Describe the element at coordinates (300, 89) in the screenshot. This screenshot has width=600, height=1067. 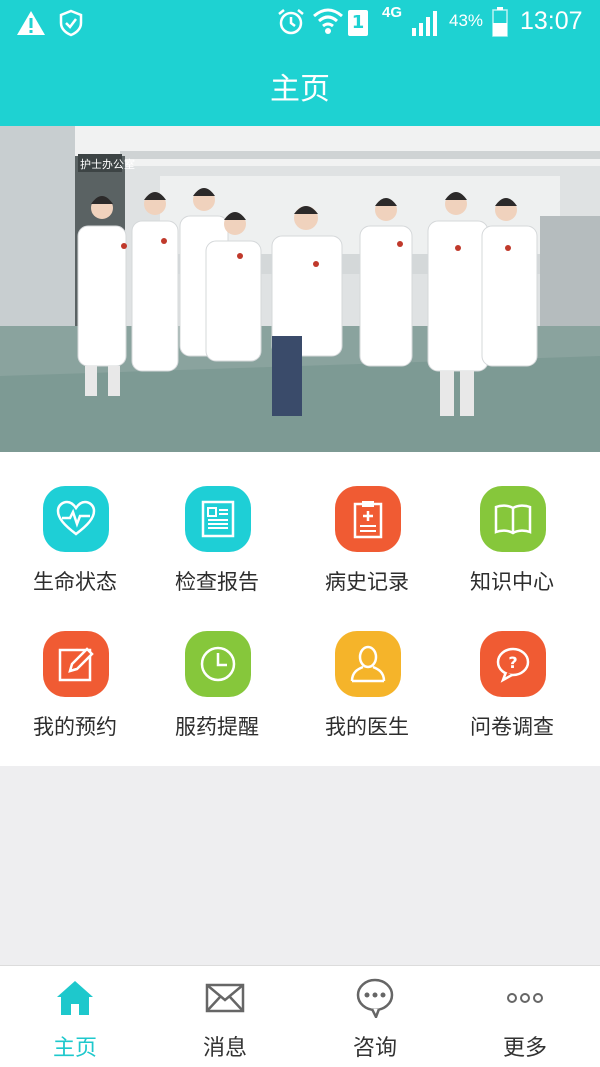
I see `page-title: 主页` at that location.